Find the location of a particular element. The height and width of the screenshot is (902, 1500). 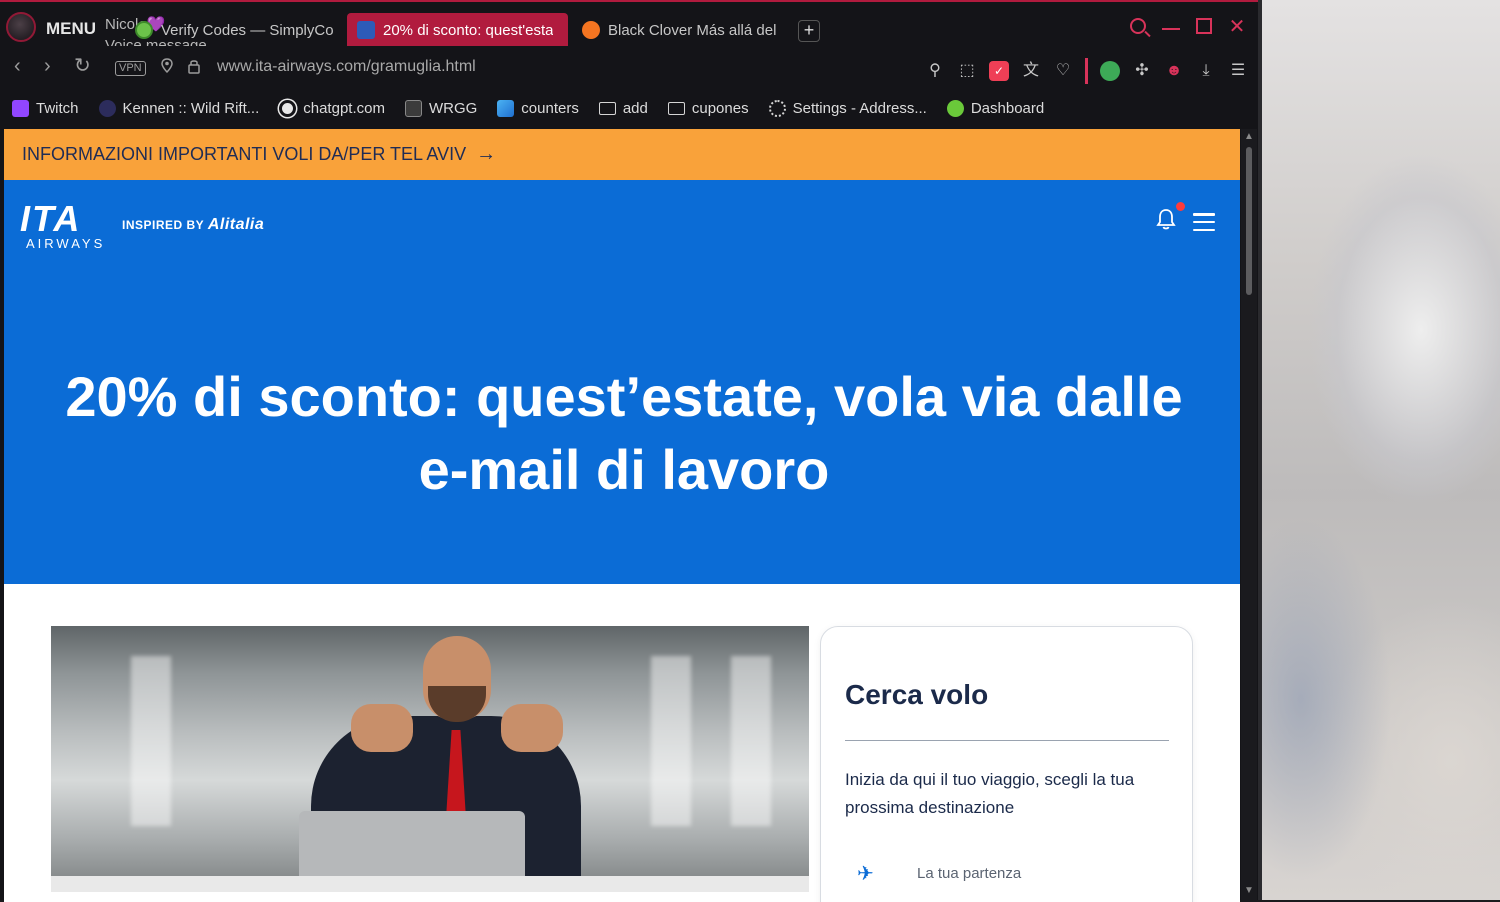

maximize-icon is located at coordinates (1204, 26).